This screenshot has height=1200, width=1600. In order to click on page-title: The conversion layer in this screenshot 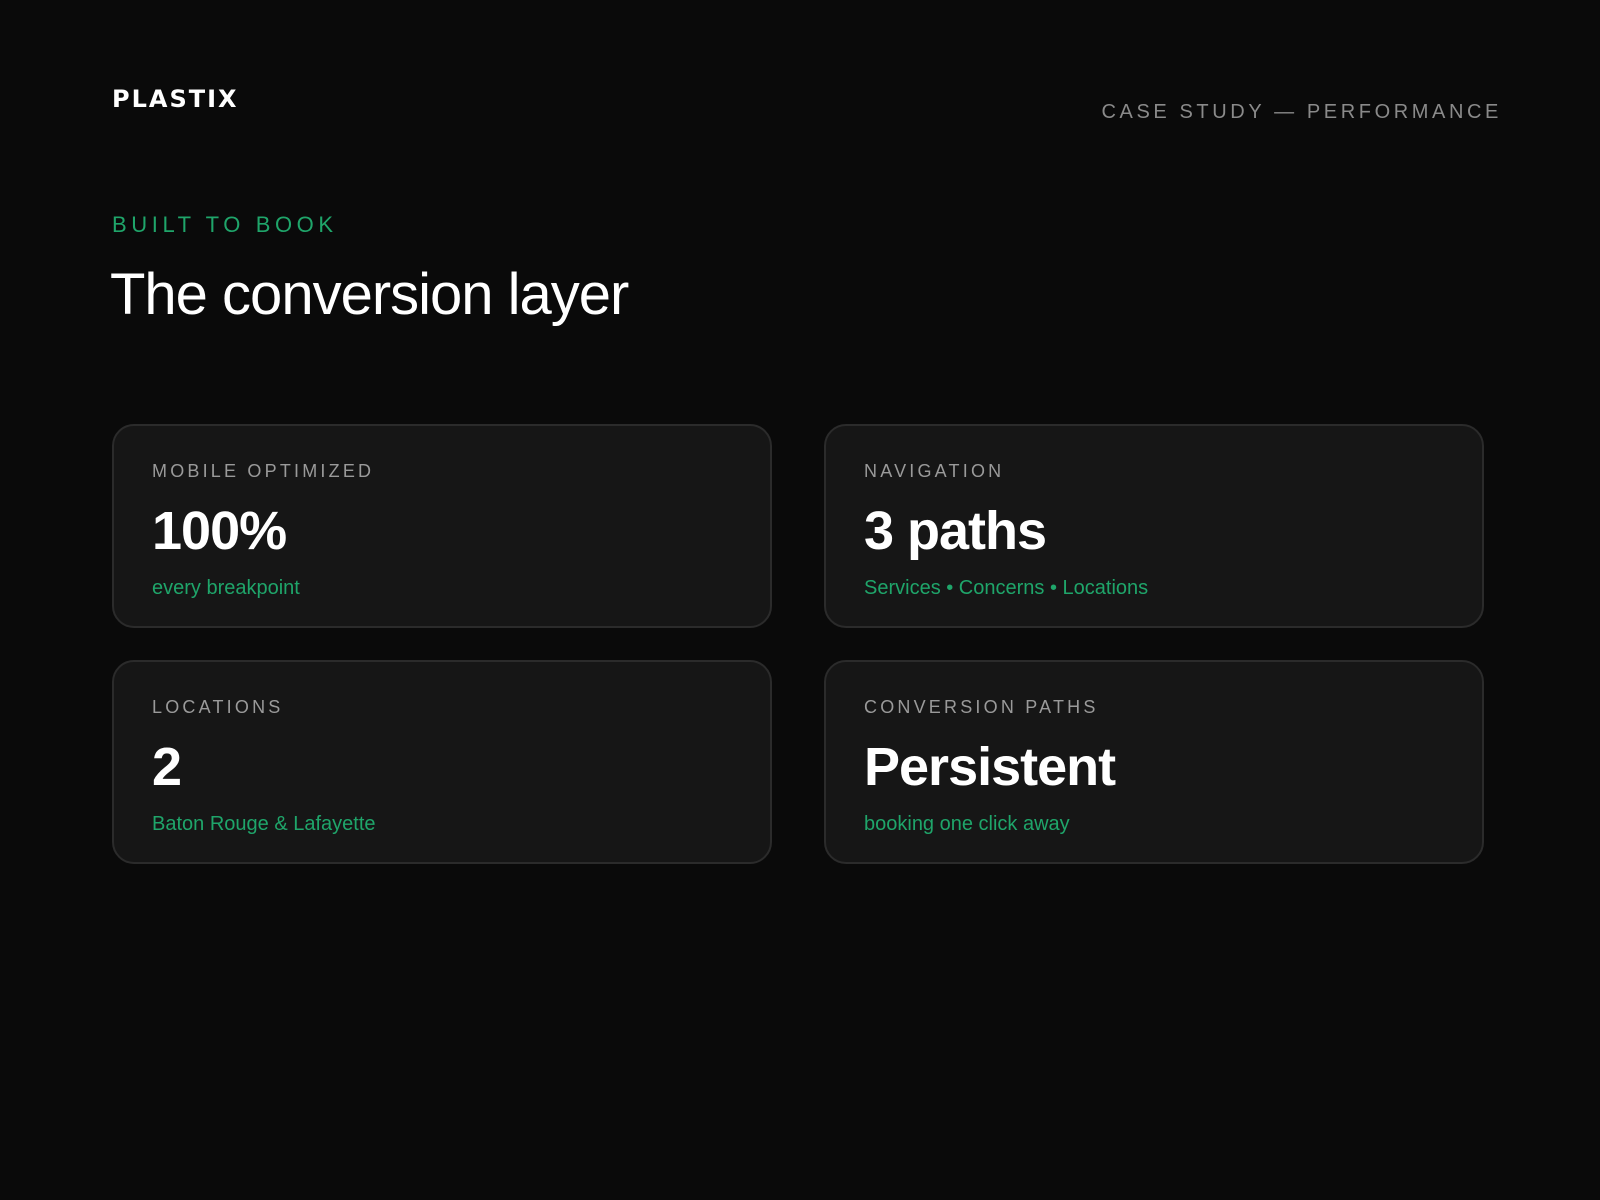, I will do `click(369, 294)`.